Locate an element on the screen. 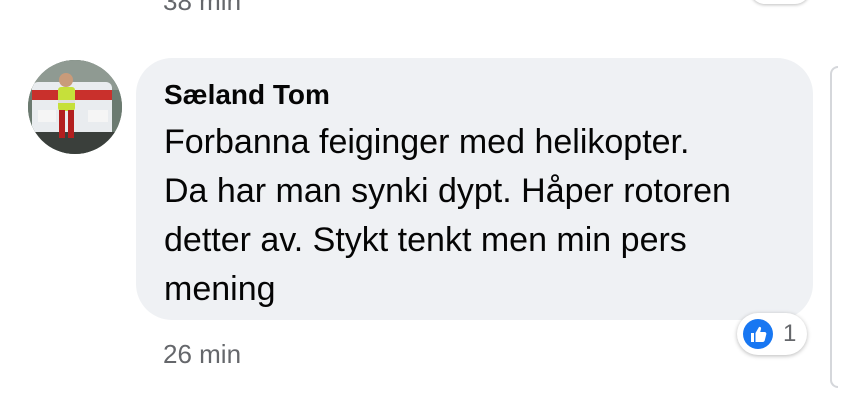 This screenshot has width=842, height=400. reply-thread-edge is located at coordinates (834, 227).